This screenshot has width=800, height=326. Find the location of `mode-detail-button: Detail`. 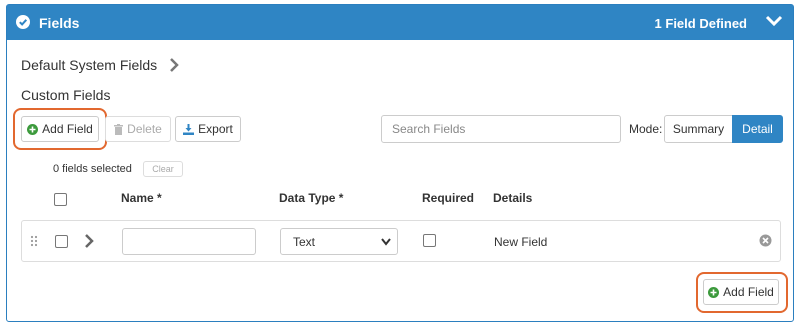

mode-detail-button: Detail is located at coordinates (757, 129).